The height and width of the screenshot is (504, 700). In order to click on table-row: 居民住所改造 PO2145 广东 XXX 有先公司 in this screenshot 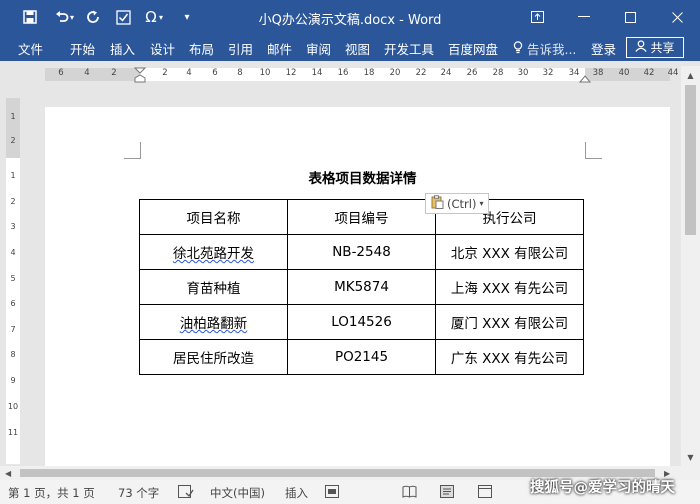, I will do `click(361, 357)`.